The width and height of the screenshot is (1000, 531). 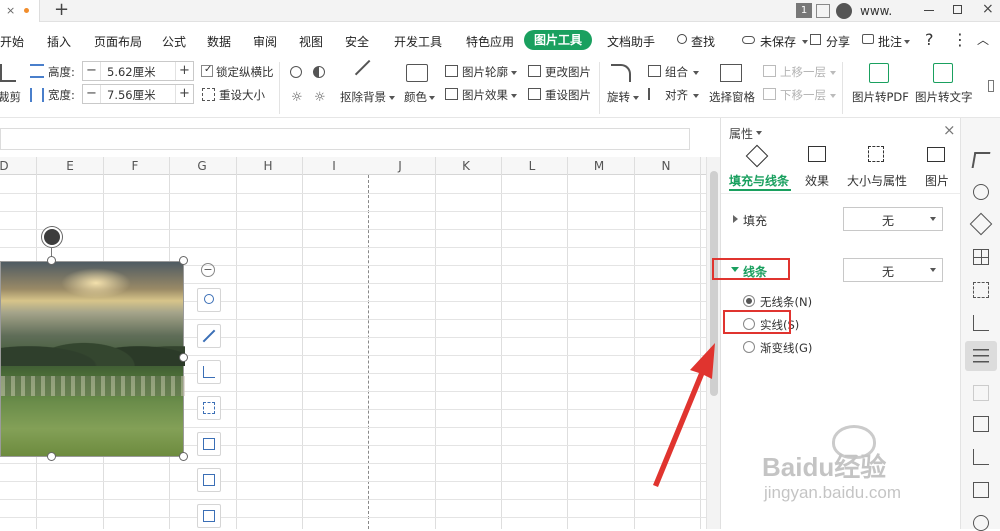 What do you see at coordinates (599, 166) in the screenshot?
I see `column-header: M` at bounding box center [599, 166].